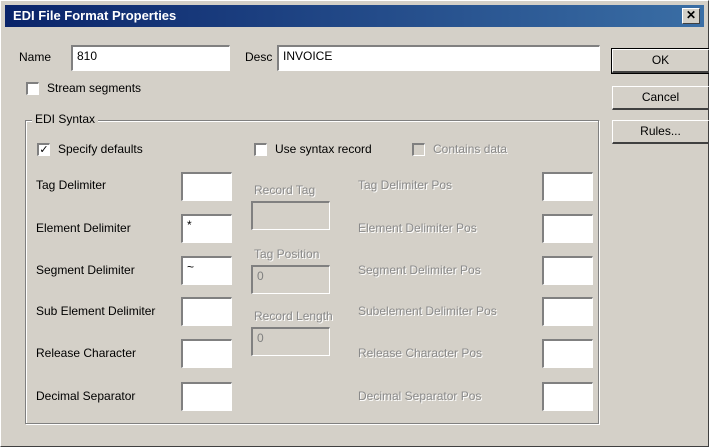 Image resolution: width=709 pixels, height=447 pixels. Describe the element at coordinates (85, 270) in the screenshot. I see `segment-delimiter-label: Segment Delimiter` at that location.